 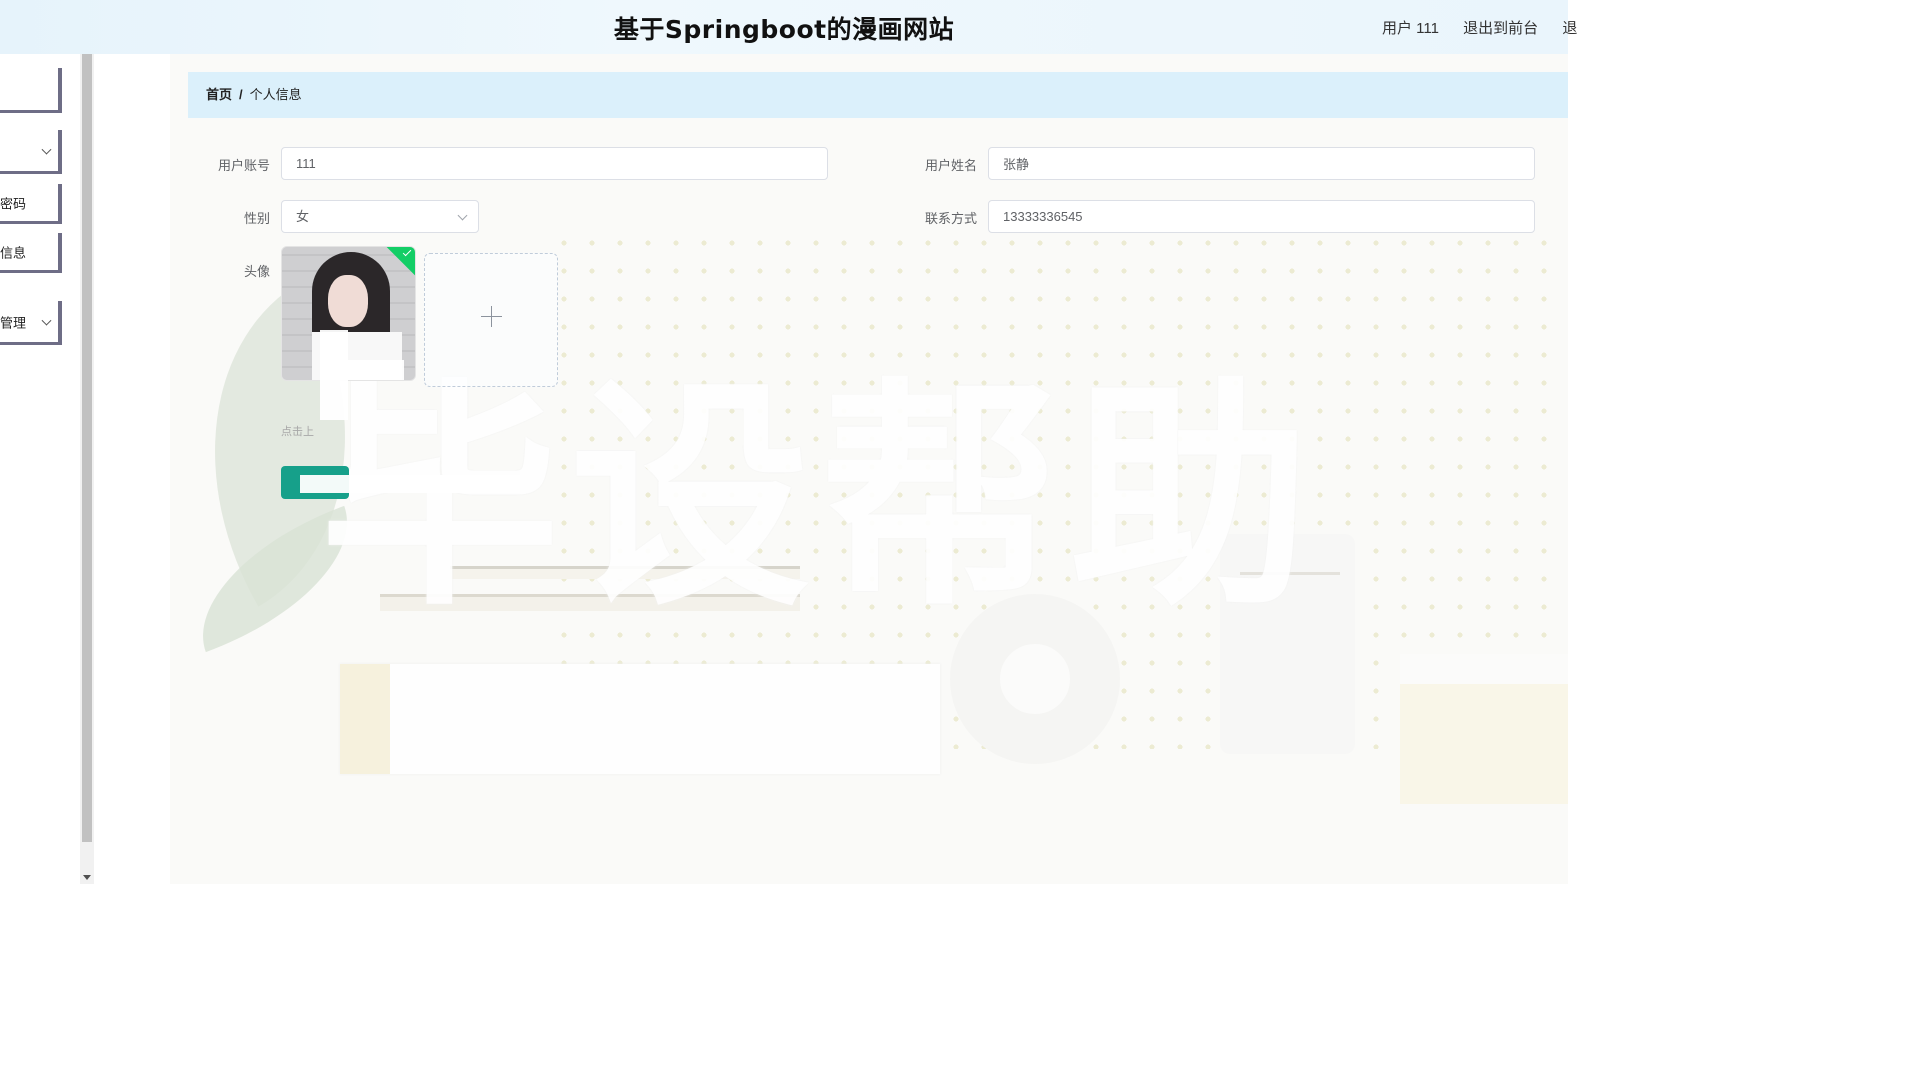 What do you see at coordinates (492, 316) in the screenshot?
I see `plus-icon` at bounding box center [492, 316].